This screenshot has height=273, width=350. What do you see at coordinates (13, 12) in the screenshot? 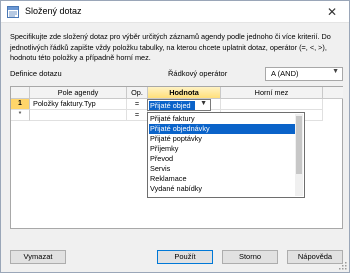
I see `query-icon` at bounding box center [13, 12].